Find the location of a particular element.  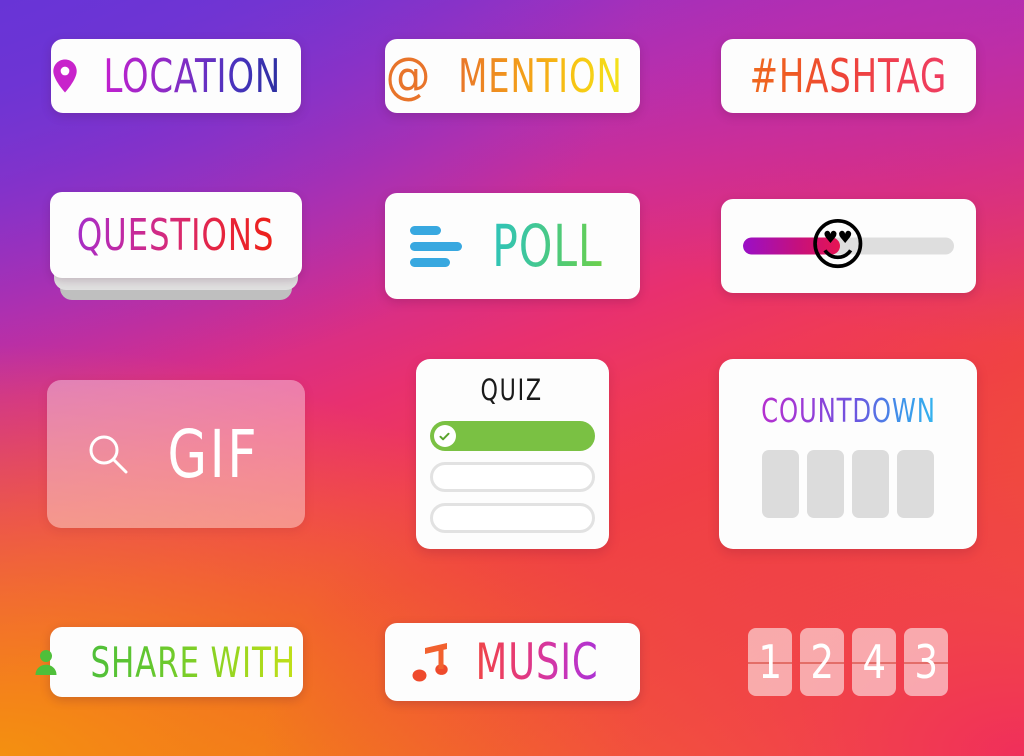

cell-countdown: COUNTDOWN is located at coordinates (848, 454).